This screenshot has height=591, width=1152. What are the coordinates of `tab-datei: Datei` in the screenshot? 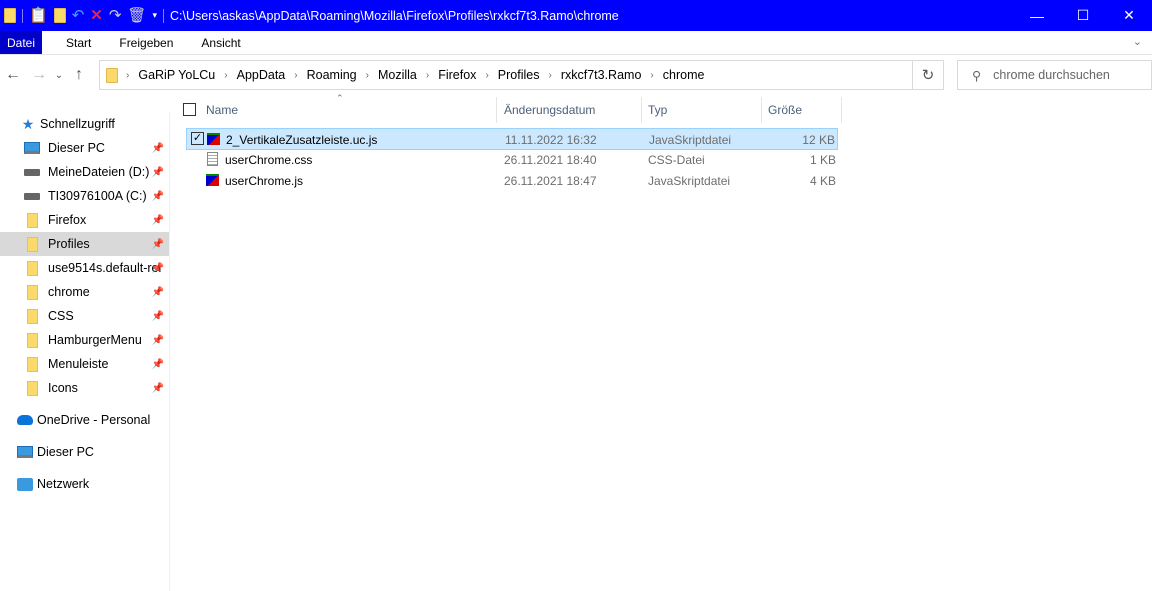 It's located at (21, 42).